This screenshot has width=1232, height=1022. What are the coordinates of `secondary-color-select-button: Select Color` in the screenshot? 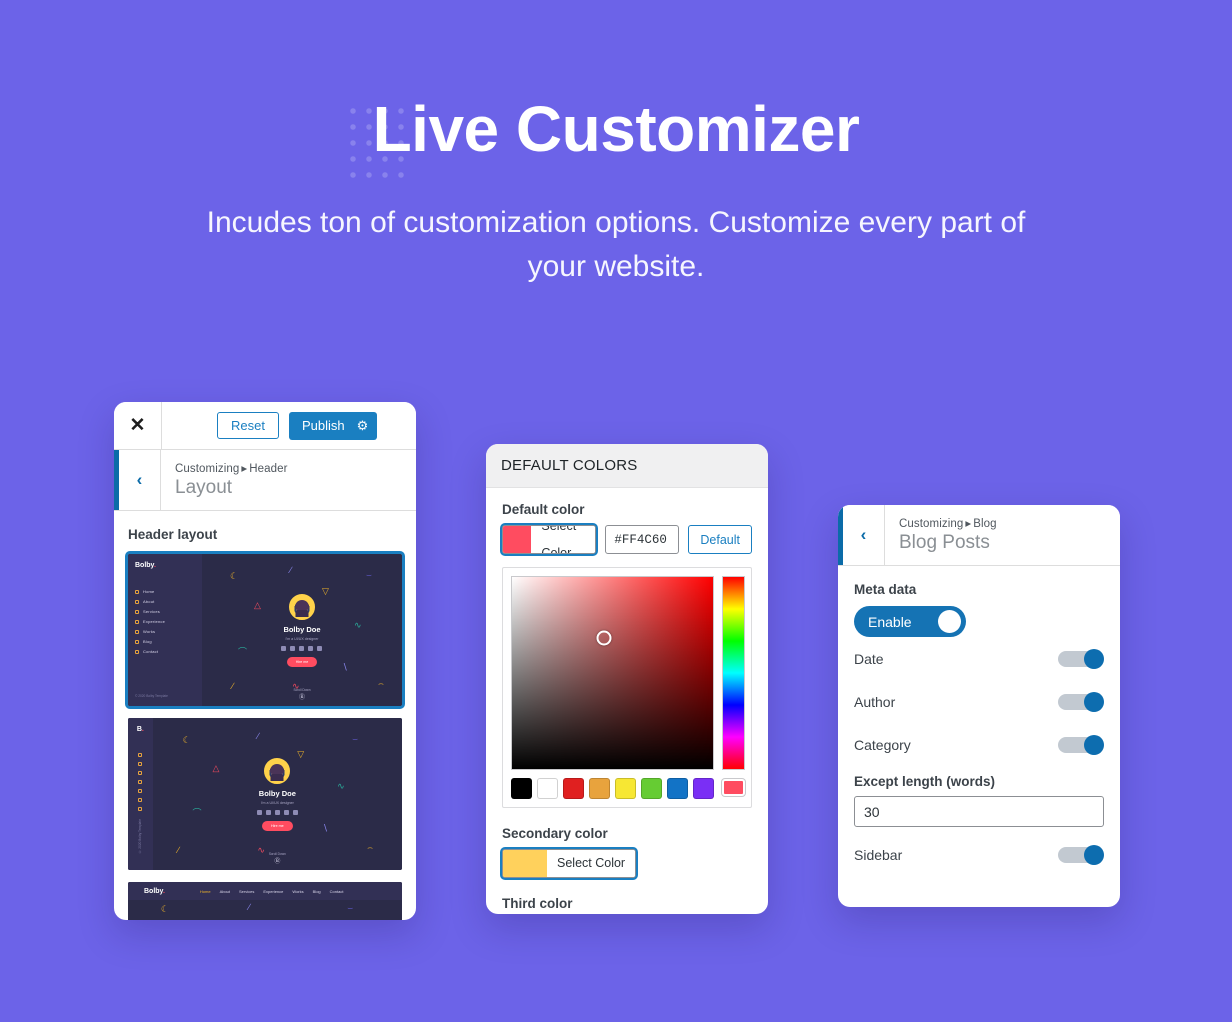 It's located at (569, 863).